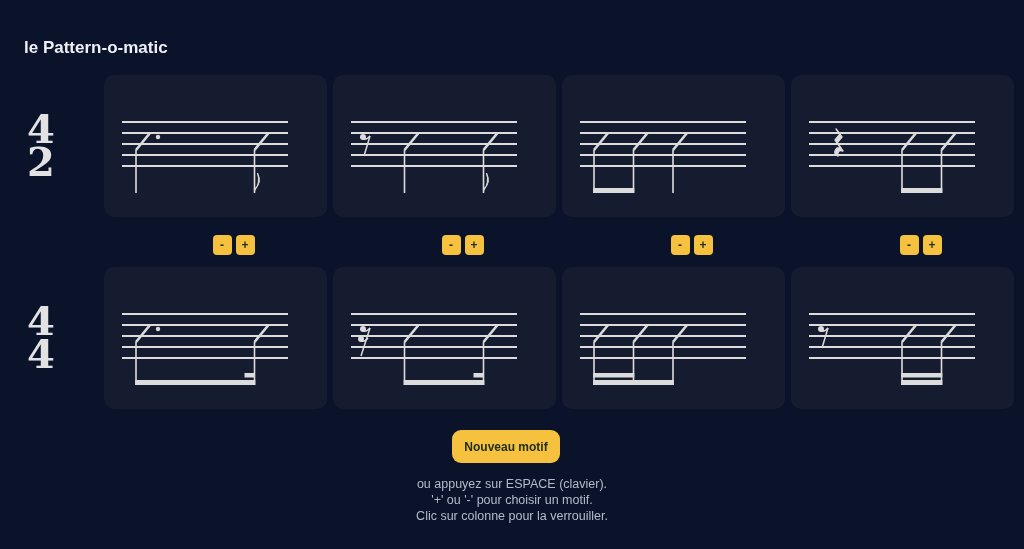 This screenshot has height=549, width=1024. What do you see at coordinates (512, 516) in the screenshot?
I see `help-text: Clic sur colonne pour la verrouiller.` at bounding box center [512, 516].